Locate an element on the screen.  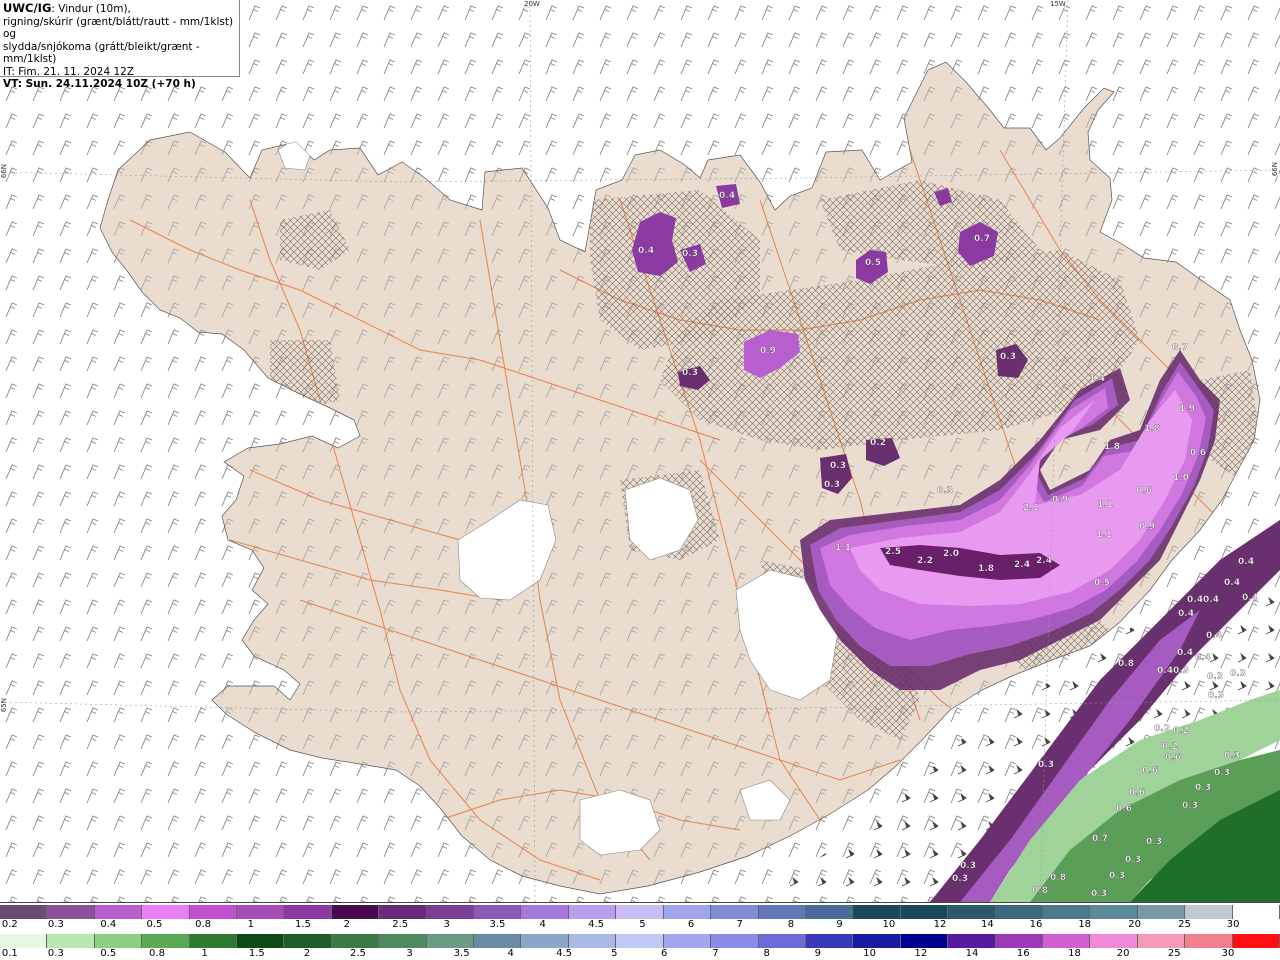
legend-tick-label: 4.5 is located at coordinates (564, 953).